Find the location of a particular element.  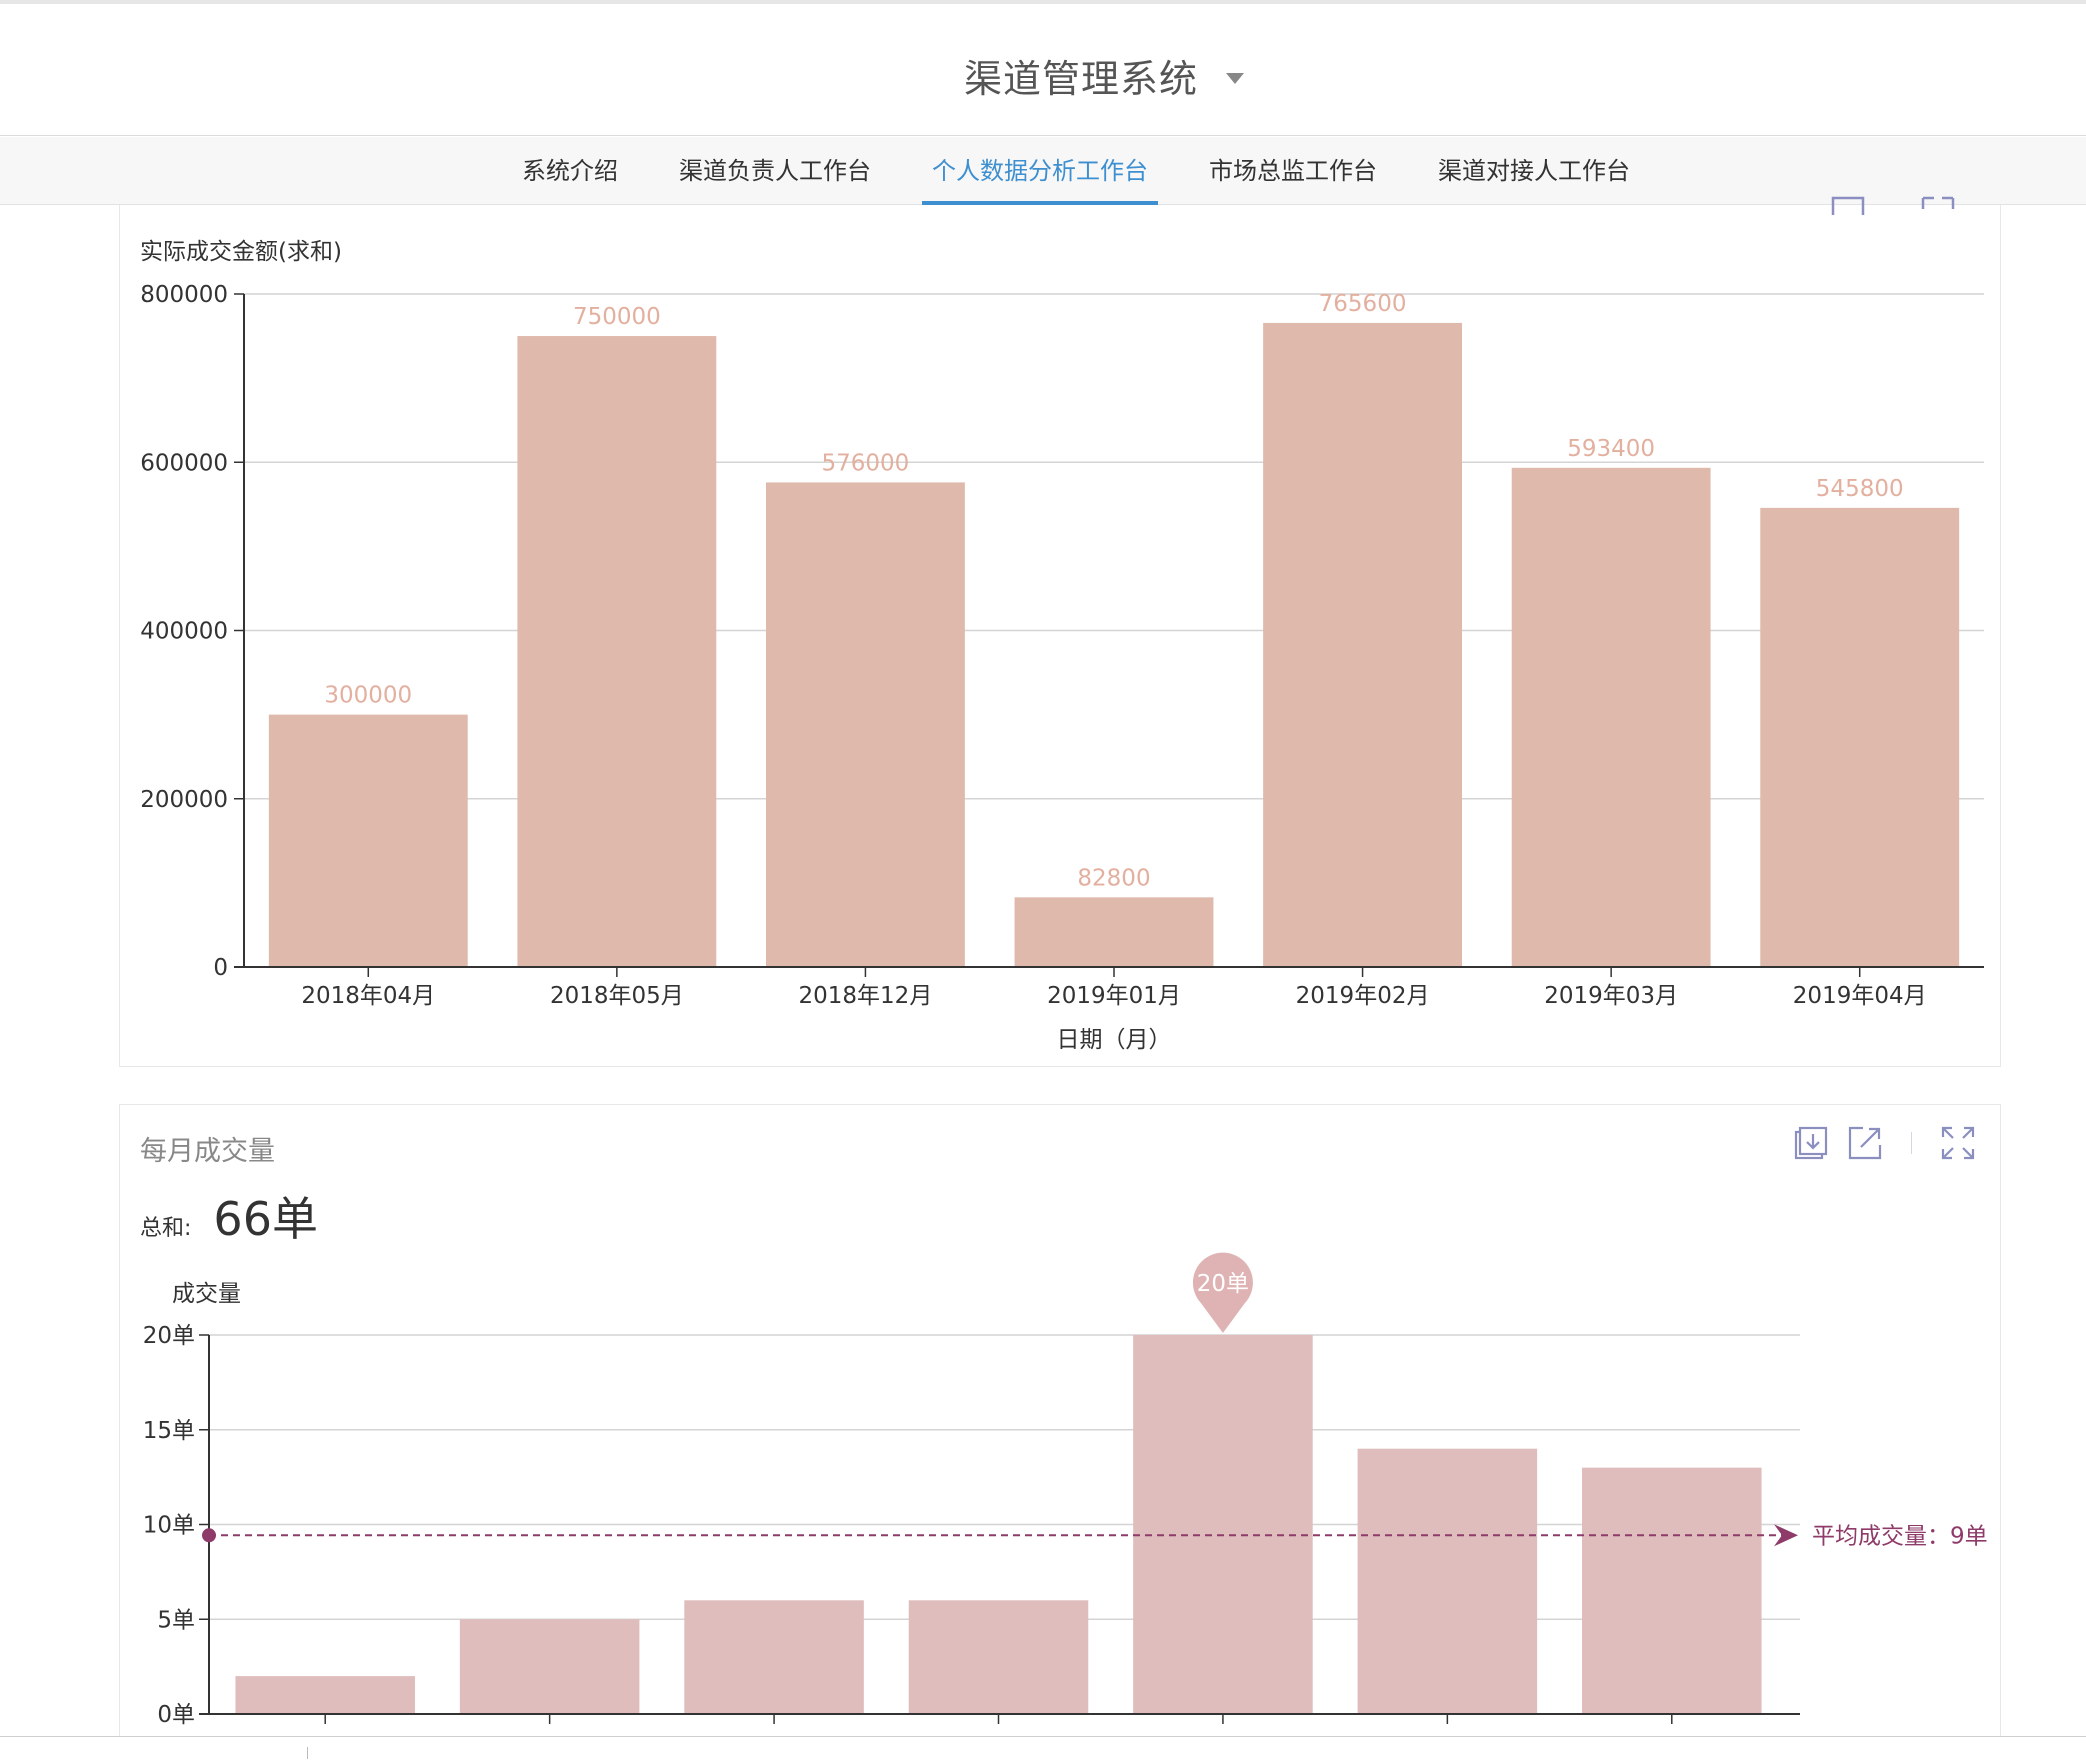

tab-marketing-director: 市场总监工作台 is located at coordinates (1293, 171).